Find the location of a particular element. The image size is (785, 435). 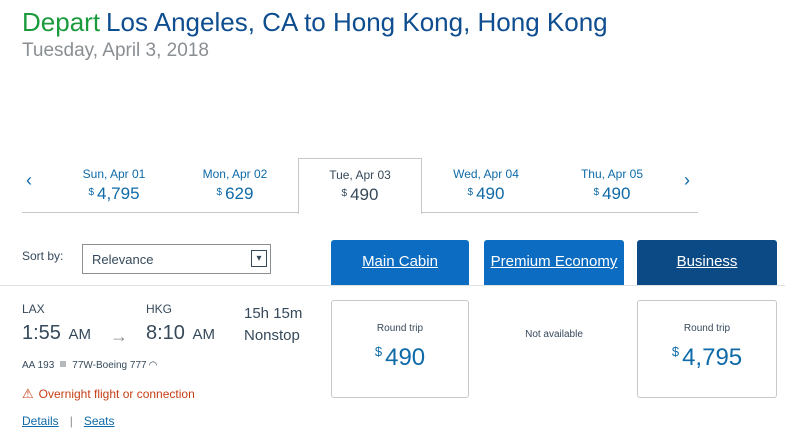

wifi-icon: ◠ is located at coordinates (153, 365).